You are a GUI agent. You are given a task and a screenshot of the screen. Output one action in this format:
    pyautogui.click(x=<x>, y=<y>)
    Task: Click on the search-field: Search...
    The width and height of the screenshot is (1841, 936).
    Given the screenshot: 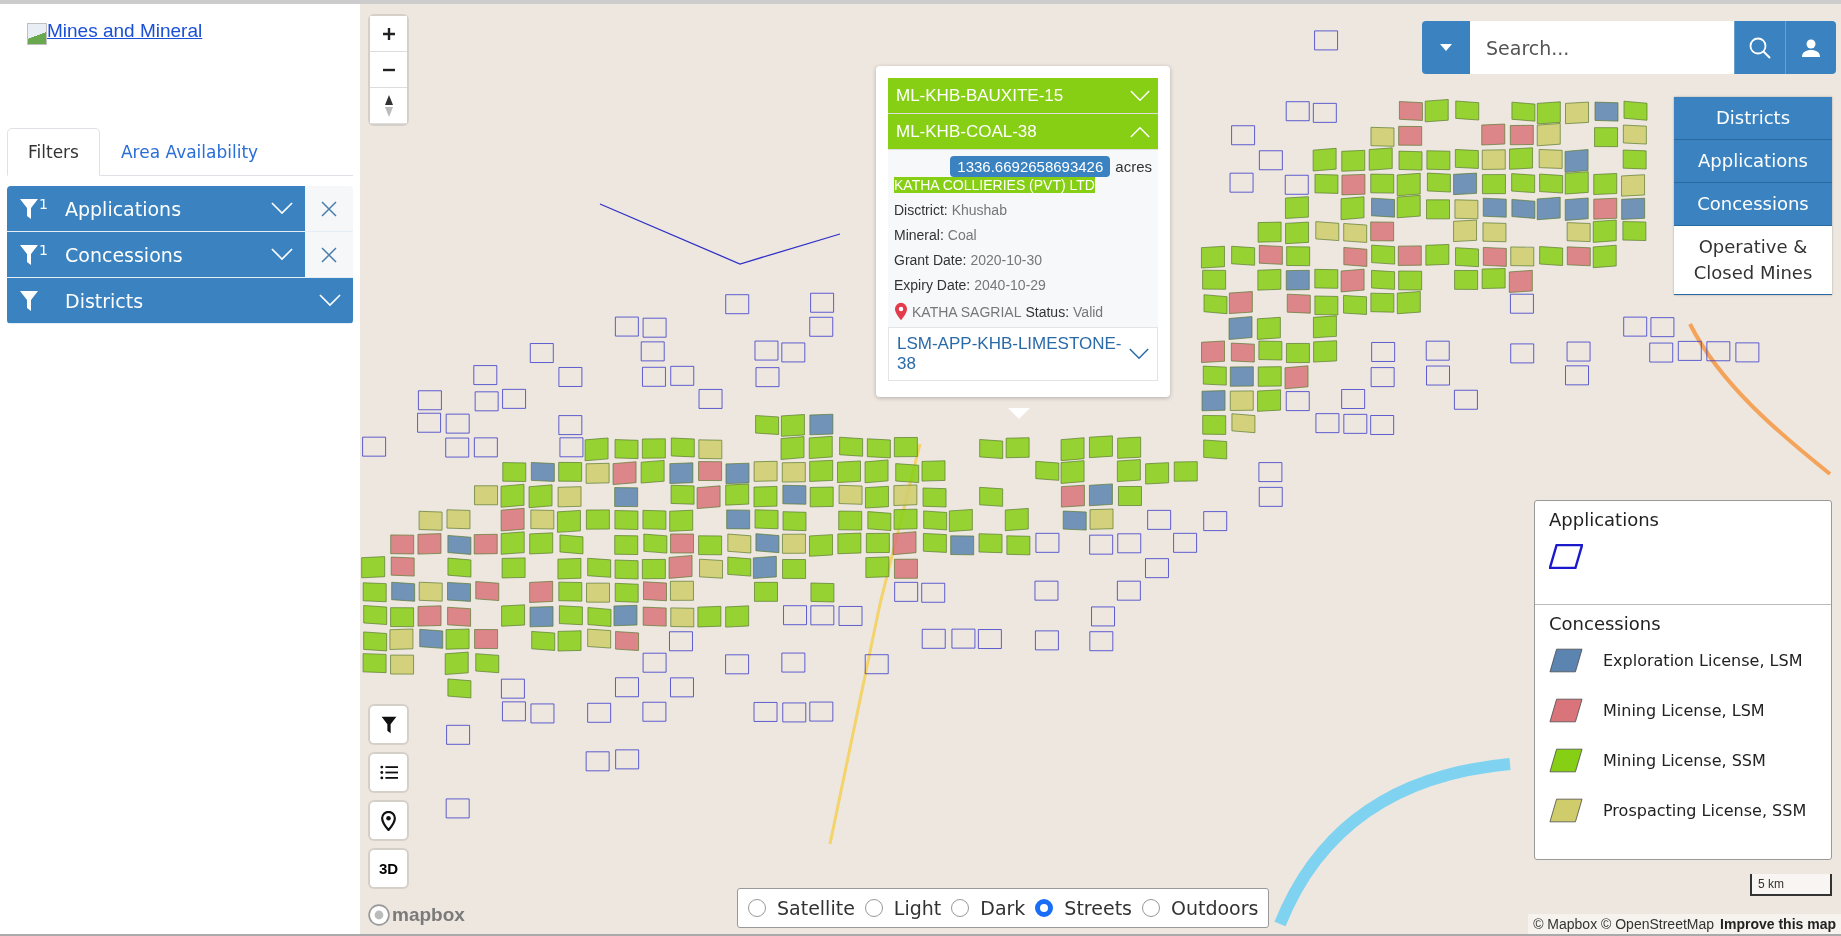 What is the action you would take?
    pyautogui.click(x=1602, y=47)
    